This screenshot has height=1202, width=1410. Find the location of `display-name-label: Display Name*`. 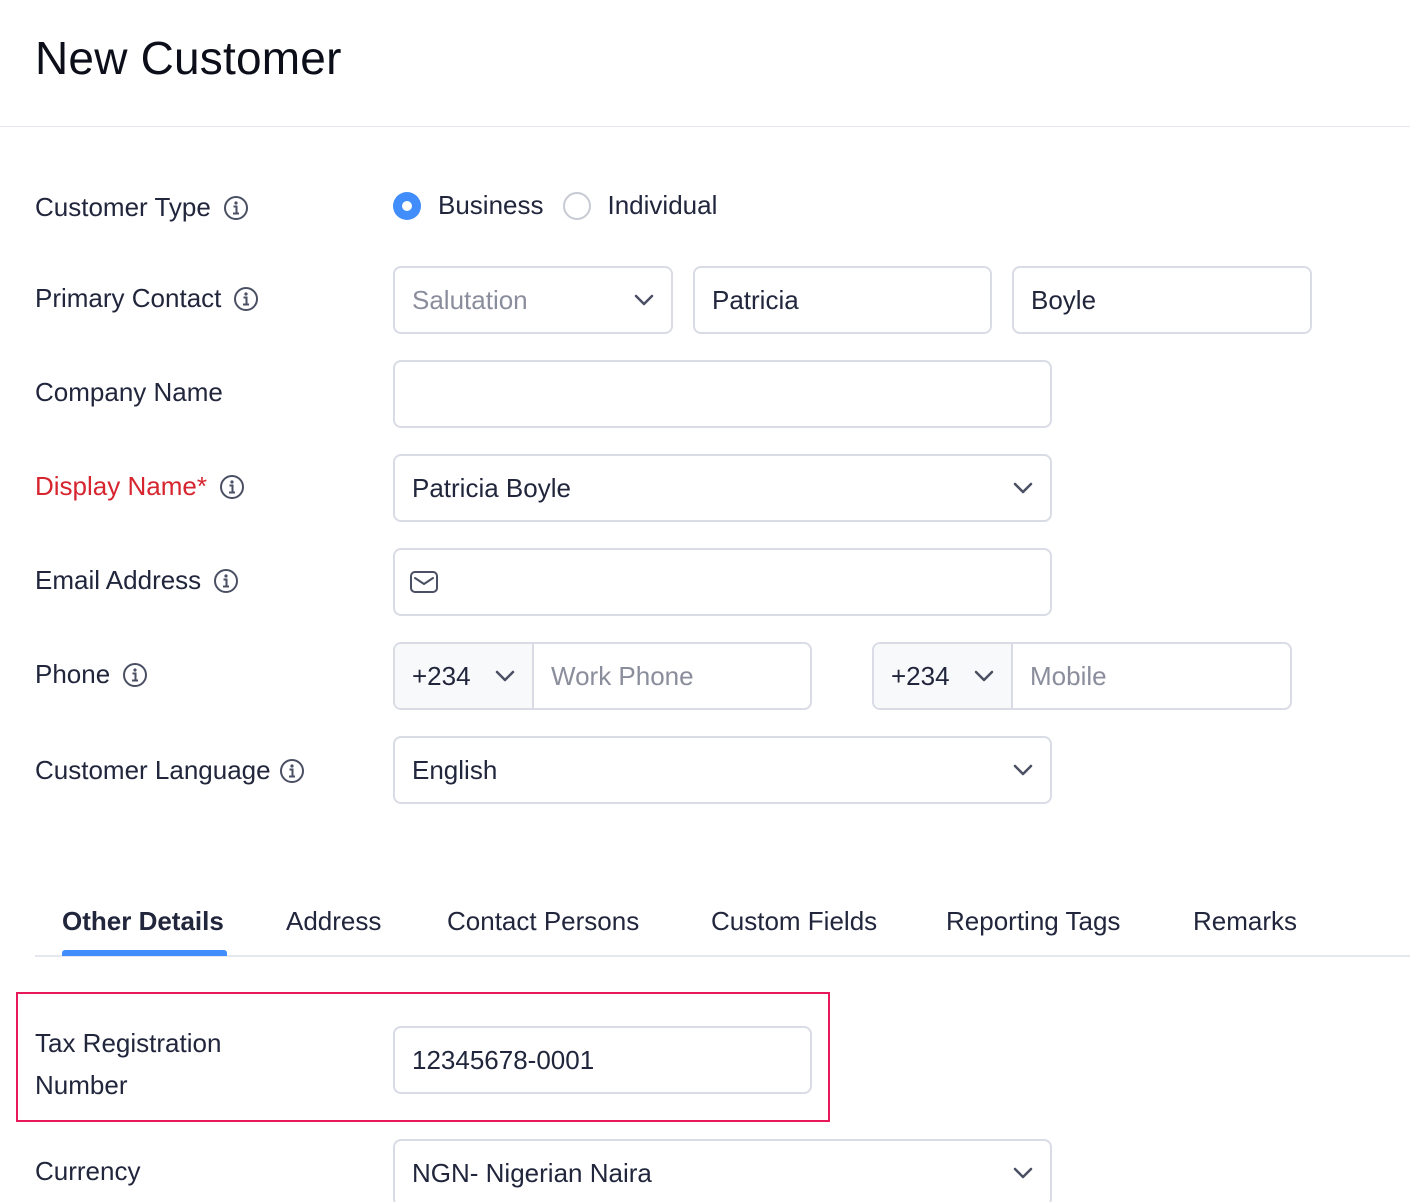

display-name-label: Display Name* is located at coordinates (140, 486).